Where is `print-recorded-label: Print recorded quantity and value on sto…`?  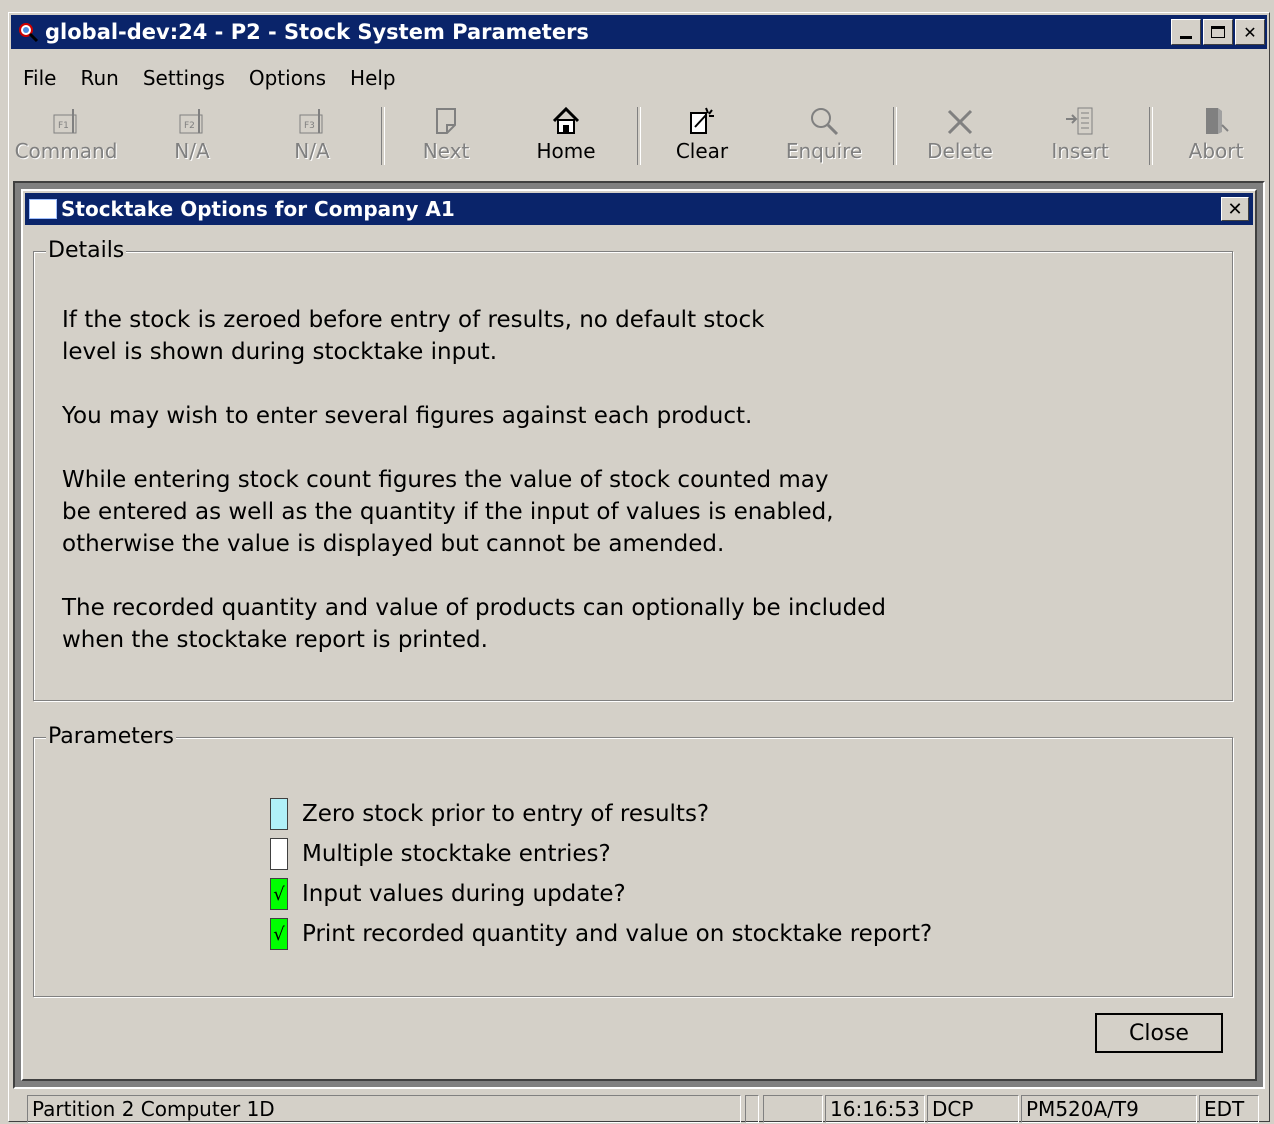 print-recorded-label: Print recorded quantity and value on sto… is located at coordinates (617, 934).